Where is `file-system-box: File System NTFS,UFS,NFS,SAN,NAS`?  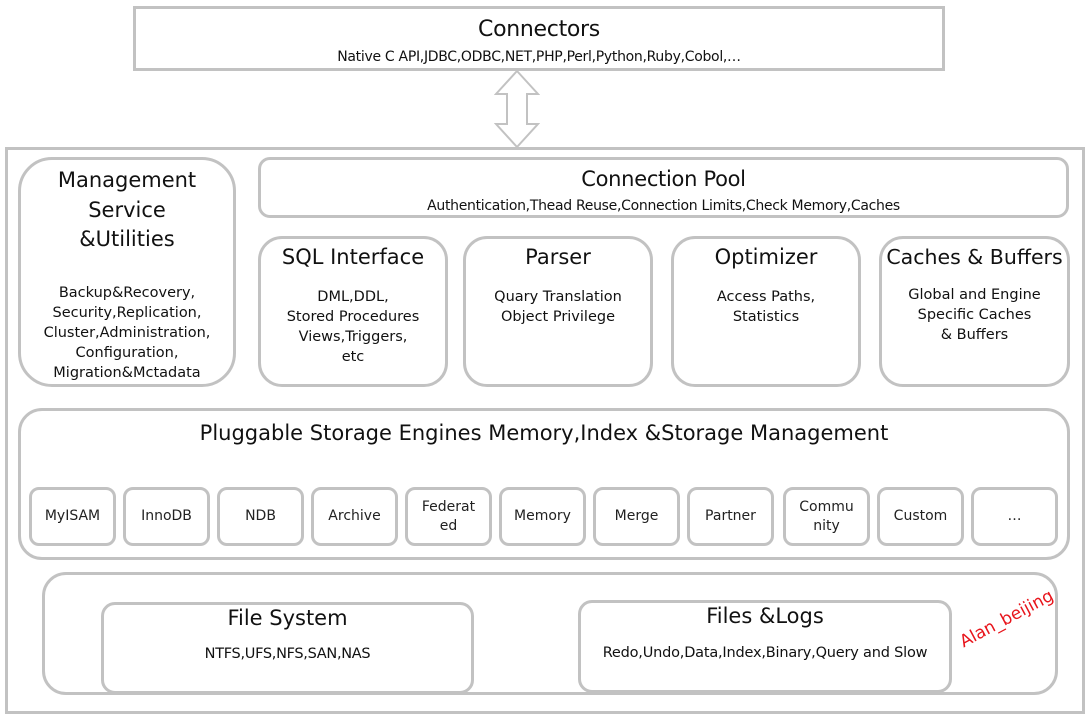
file-system-box: File System NTFS,UFS,NFS,SAN,NAS is located at coordinates (287, 648).